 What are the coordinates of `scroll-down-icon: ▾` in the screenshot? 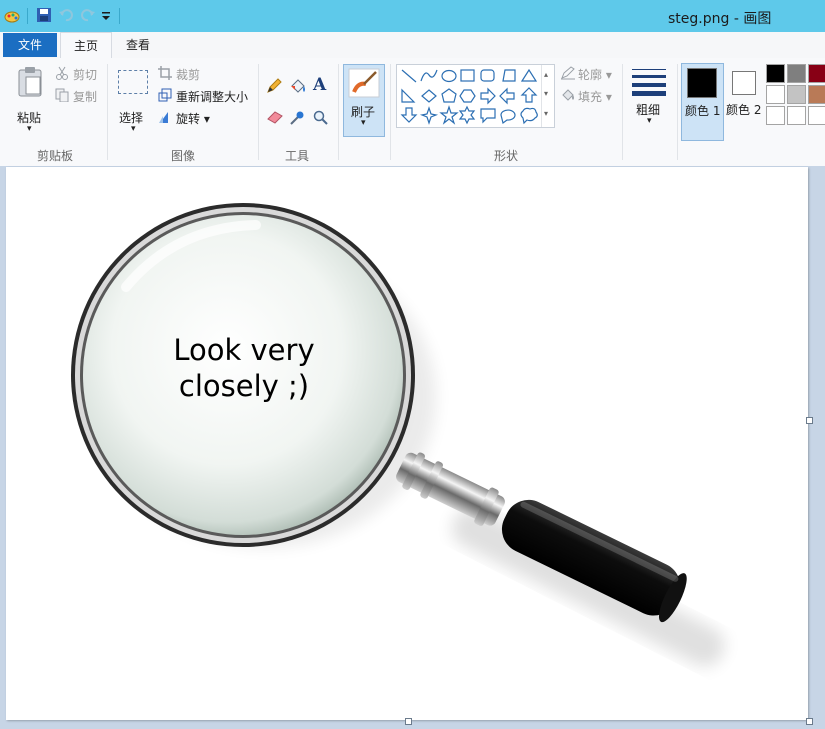 It's located at (546, 93).